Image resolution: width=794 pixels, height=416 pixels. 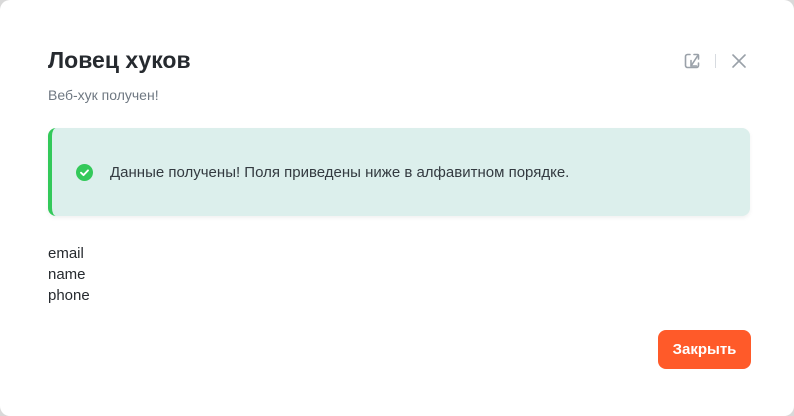 I want to click on close-button: Закрыть, so click(x=704, y=349).